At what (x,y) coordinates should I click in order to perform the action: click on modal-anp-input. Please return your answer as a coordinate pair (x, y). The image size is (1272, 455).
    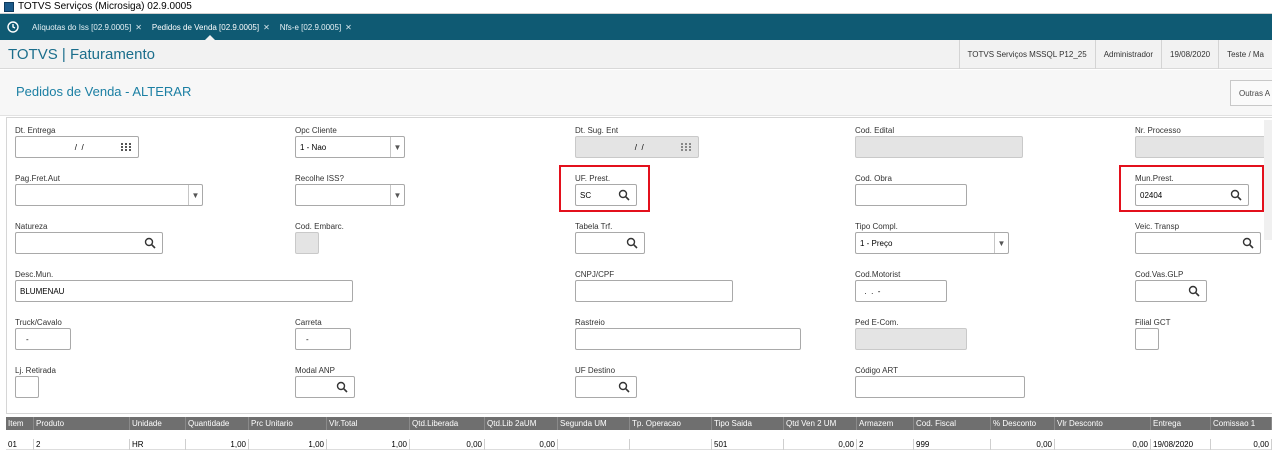
    Looking at the image, I should click on (325, 387).